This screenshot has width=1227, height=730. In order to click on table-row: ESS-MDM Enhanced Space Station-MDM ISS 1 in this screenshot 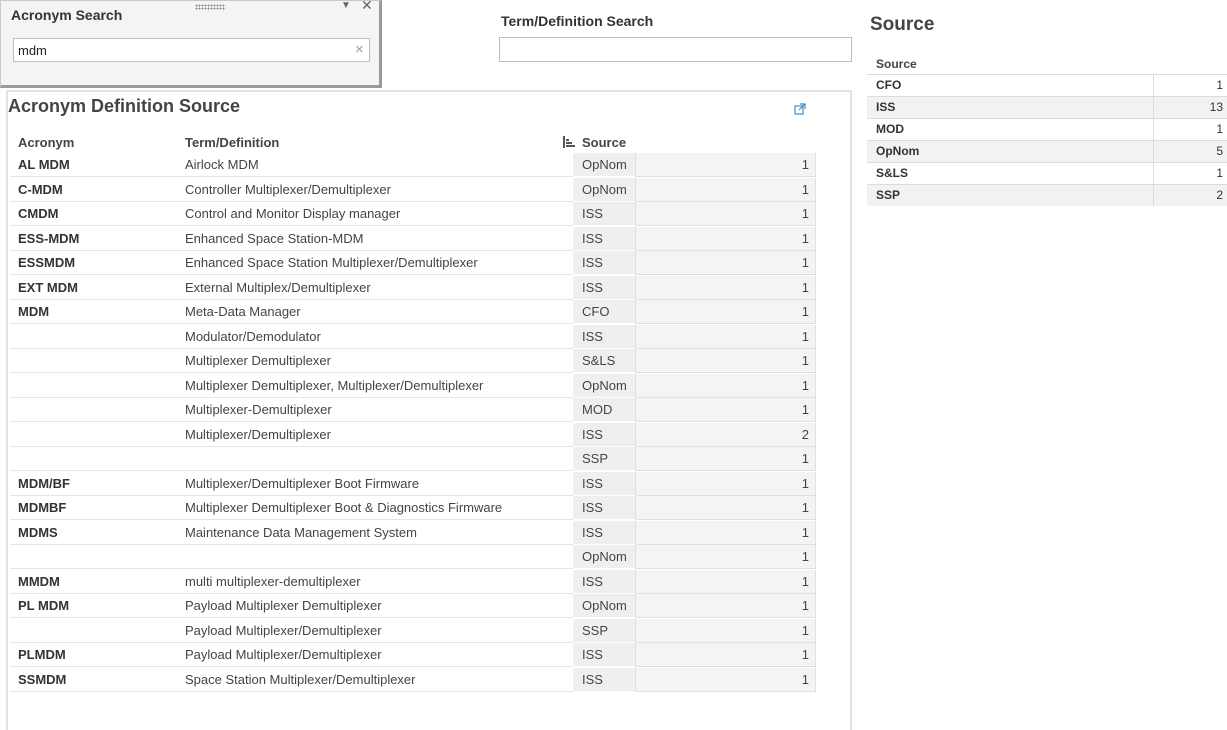, I will do `click(413, 238)`.